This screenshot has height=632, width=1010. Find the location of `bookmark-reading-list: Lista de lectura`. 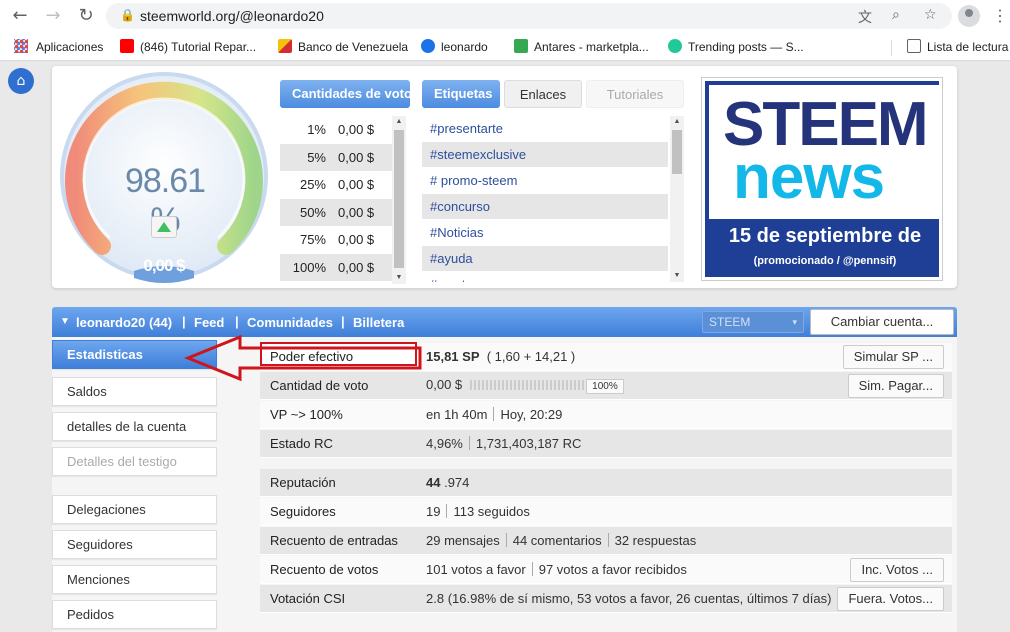

bookmark-reading-list: Lista de lectura is located at coordinates (957, 46).